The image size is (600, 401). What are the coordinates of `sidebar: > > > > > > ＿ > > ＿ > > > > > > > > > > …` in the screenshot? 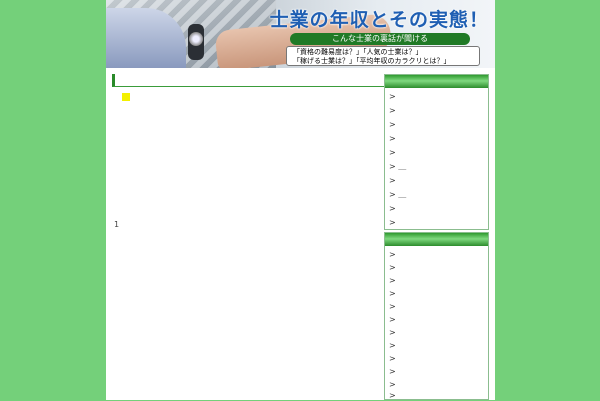 It's located at (436, 237).